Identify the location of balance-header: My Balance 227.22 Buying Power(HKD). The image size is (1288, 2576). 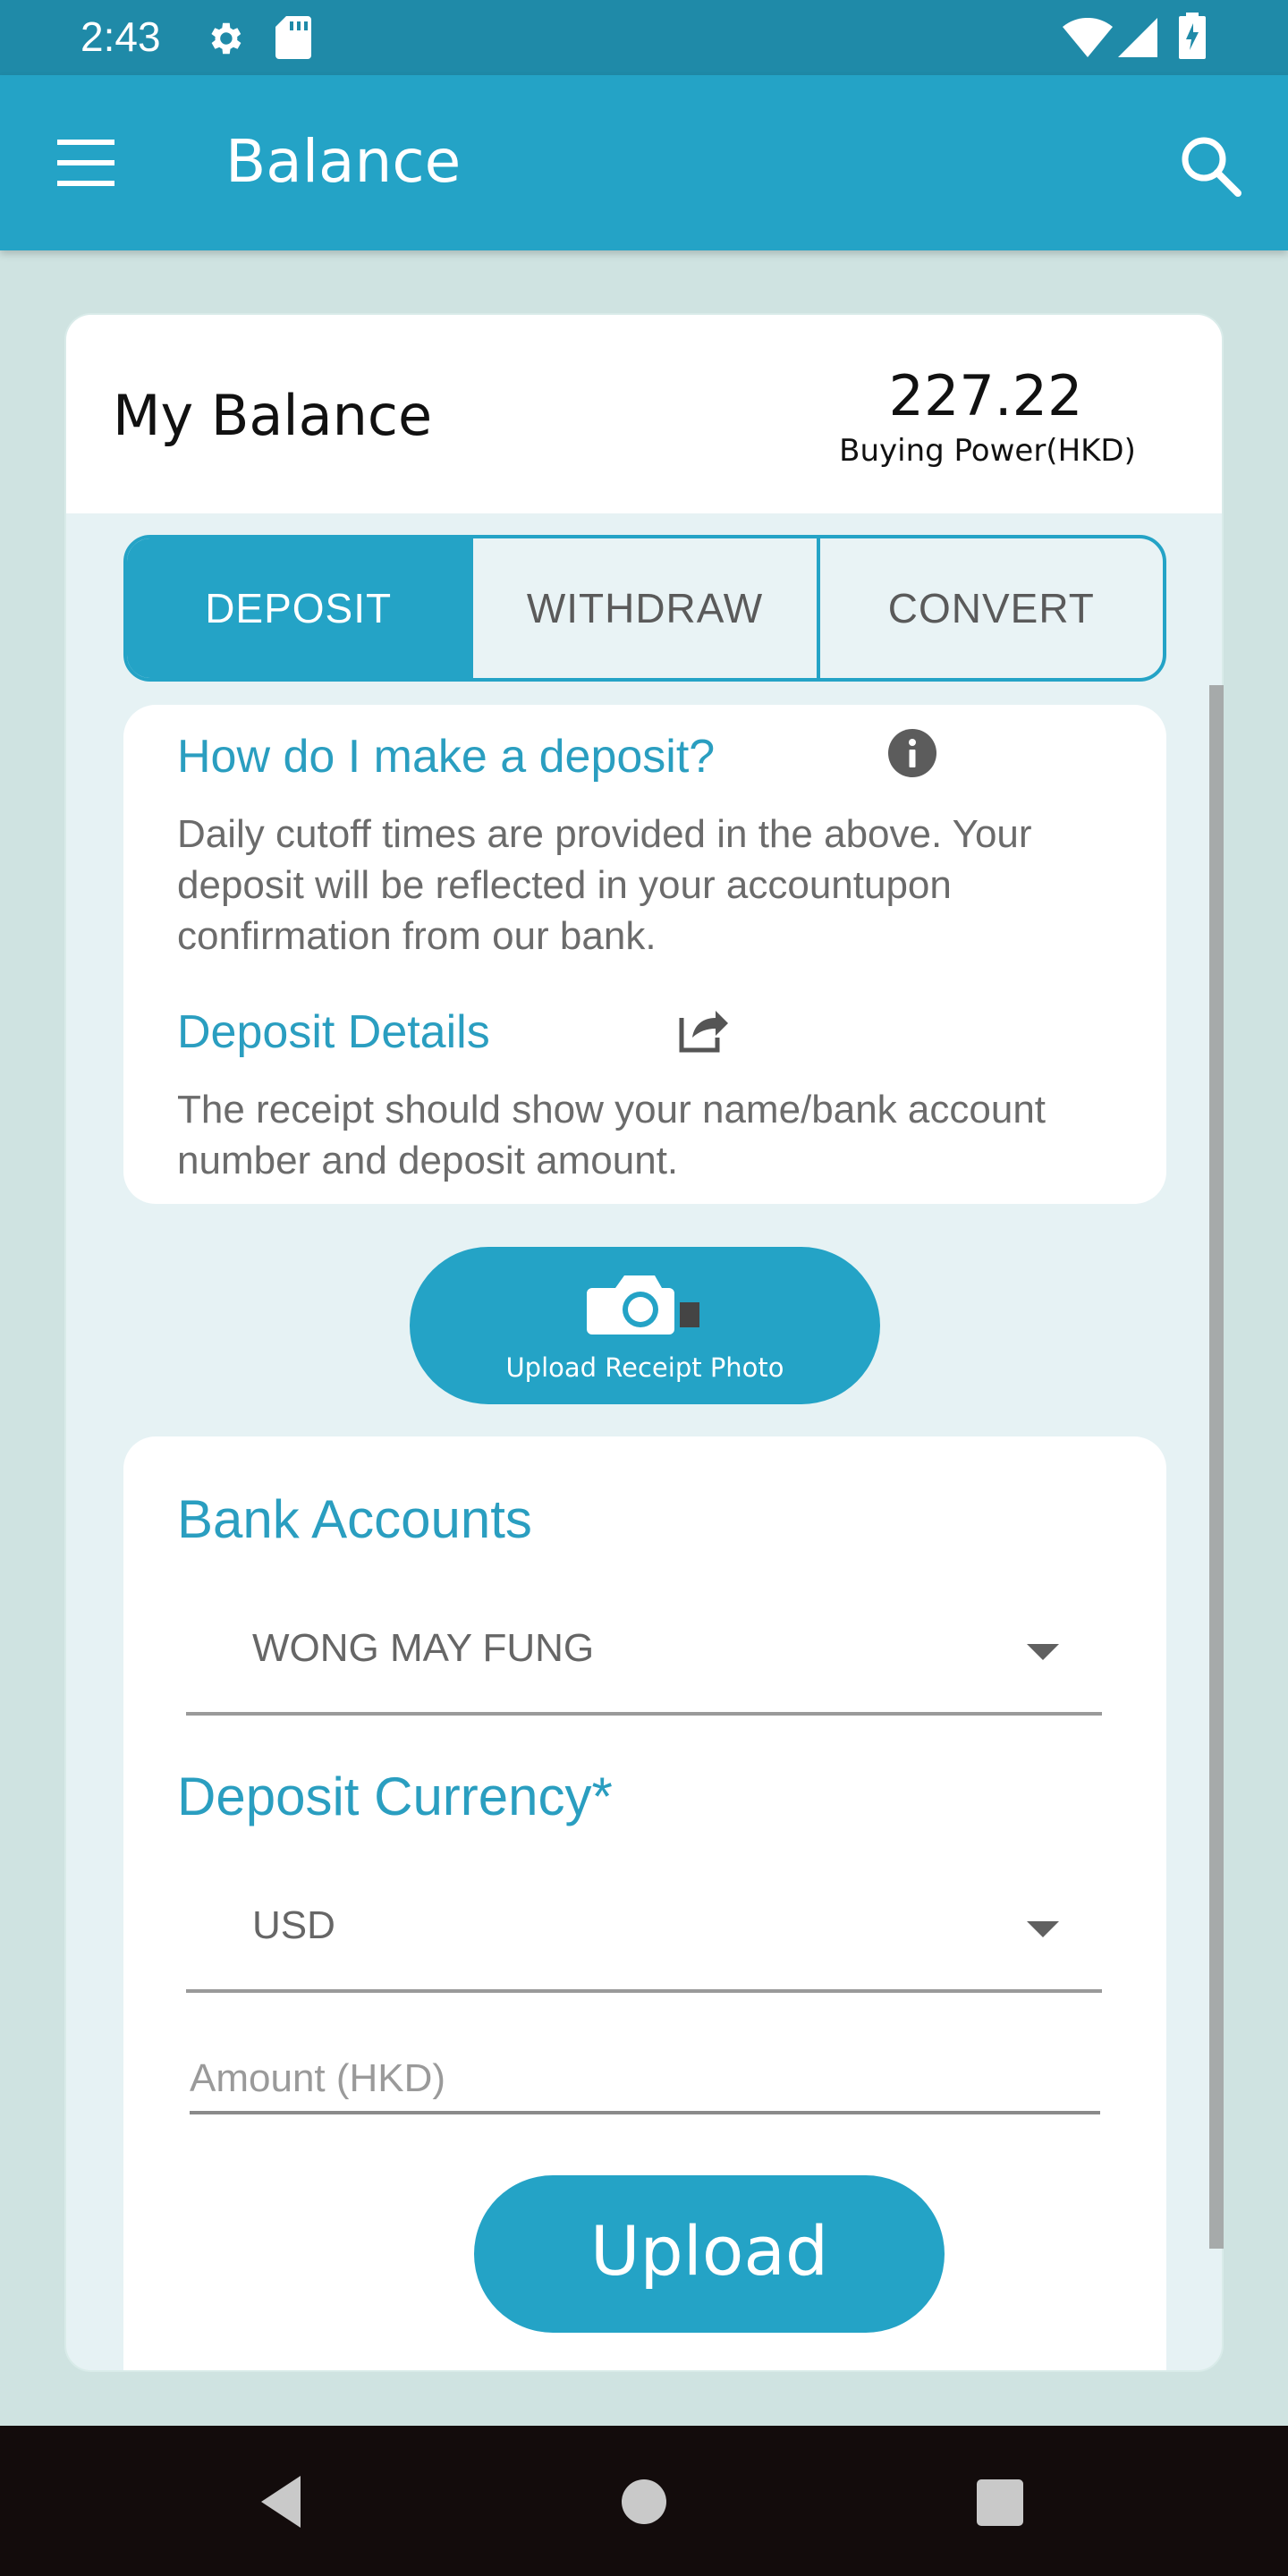
(644, 414).